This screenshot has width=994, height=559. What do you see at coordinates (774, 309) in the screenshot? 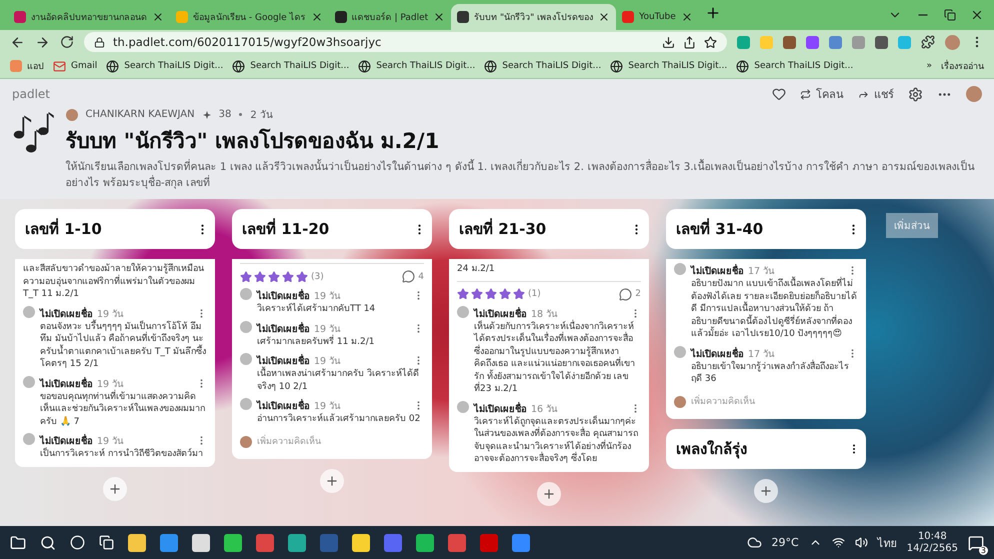
I see `comment-text: อธิบายปังมาก แบบเข้าถึงเนื้อเพลงโดยที่ไม่ต้องฟังได้เลย รายละเอียดยิบย่อยก็อธิบายได้ดี มีการแปลเนื้อหาบางส่วนให้ด้วย ถ้าอธิบายดีขนาดนี้ต้องไปดูซีรี่ย์หลังจากที่ดองแล้วมั้ยอ่ะ เอาไปเรย10/10 ปังๆๆๆๆๆ😍` at bounding box center [774, 309].